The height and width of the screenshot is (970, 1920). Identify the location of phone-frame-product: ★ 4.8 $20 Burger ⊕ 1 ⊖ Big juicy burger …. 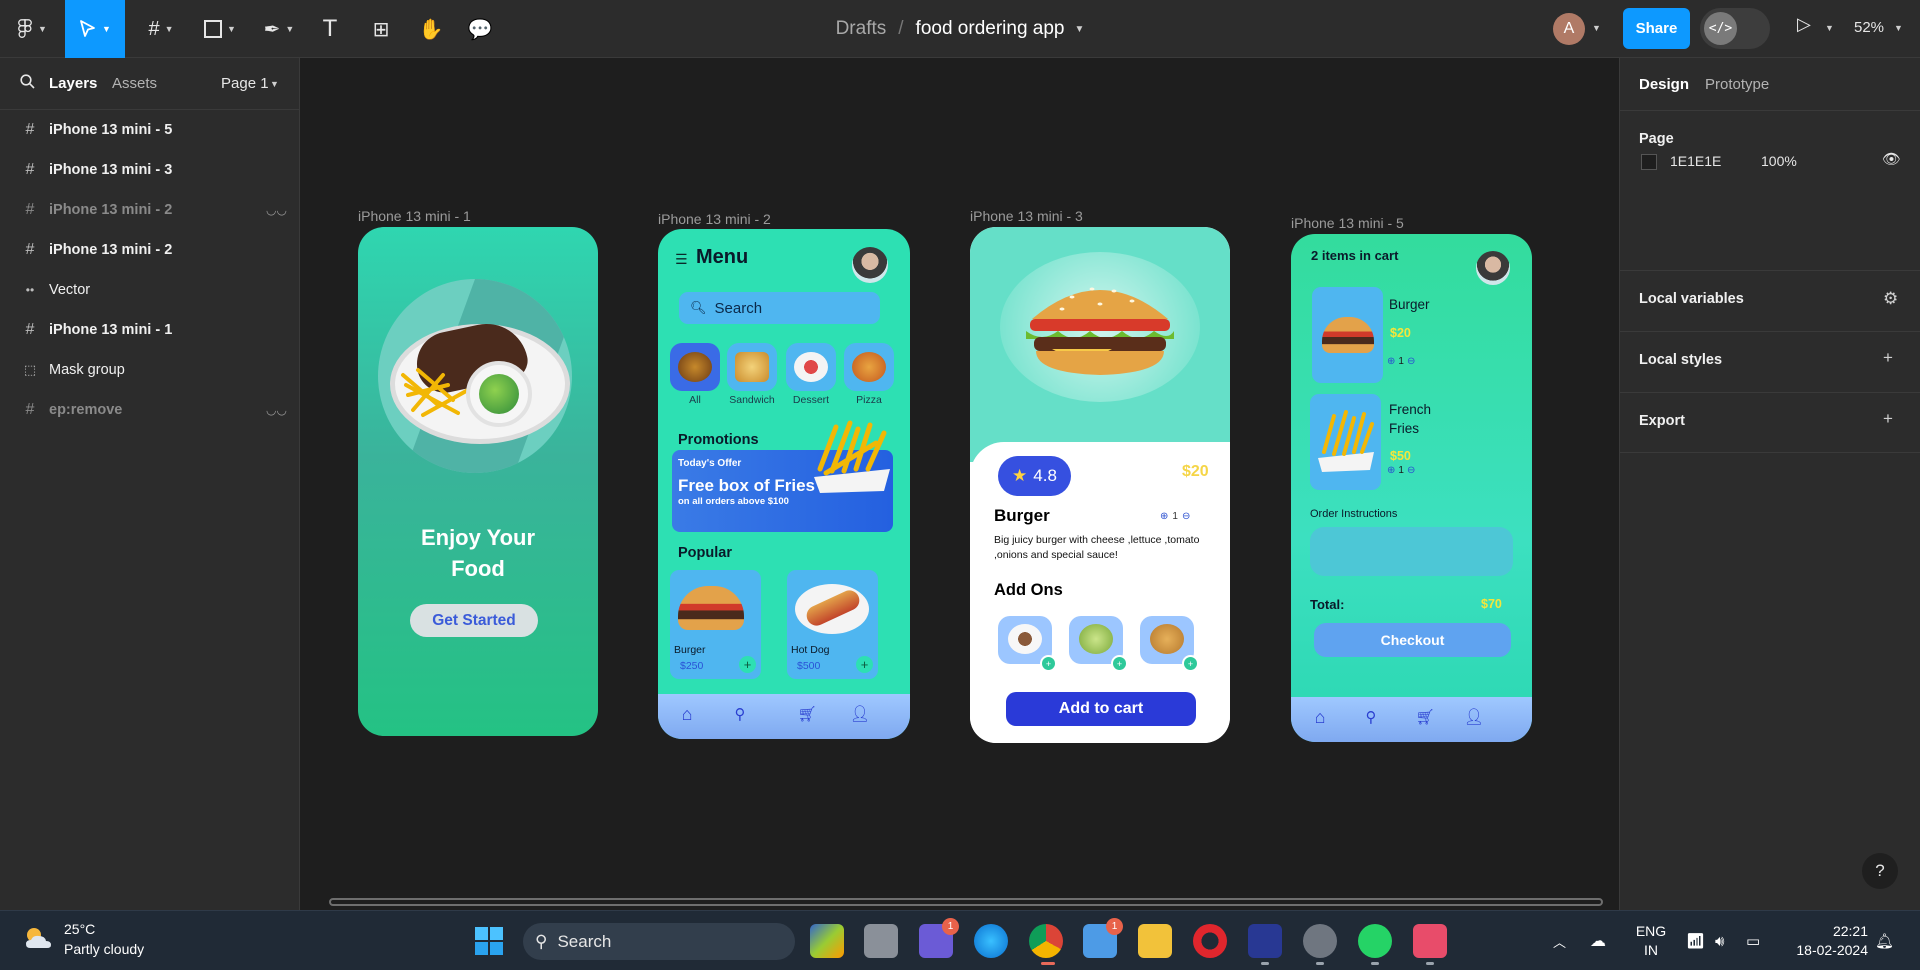
(1100, 485).